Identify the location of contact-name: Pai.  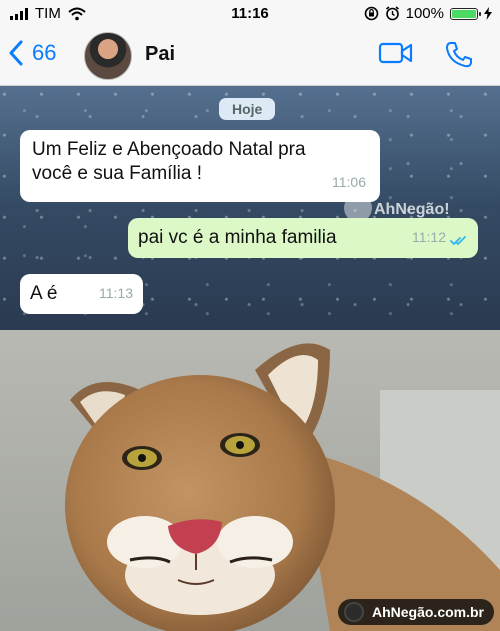
(160, 54).